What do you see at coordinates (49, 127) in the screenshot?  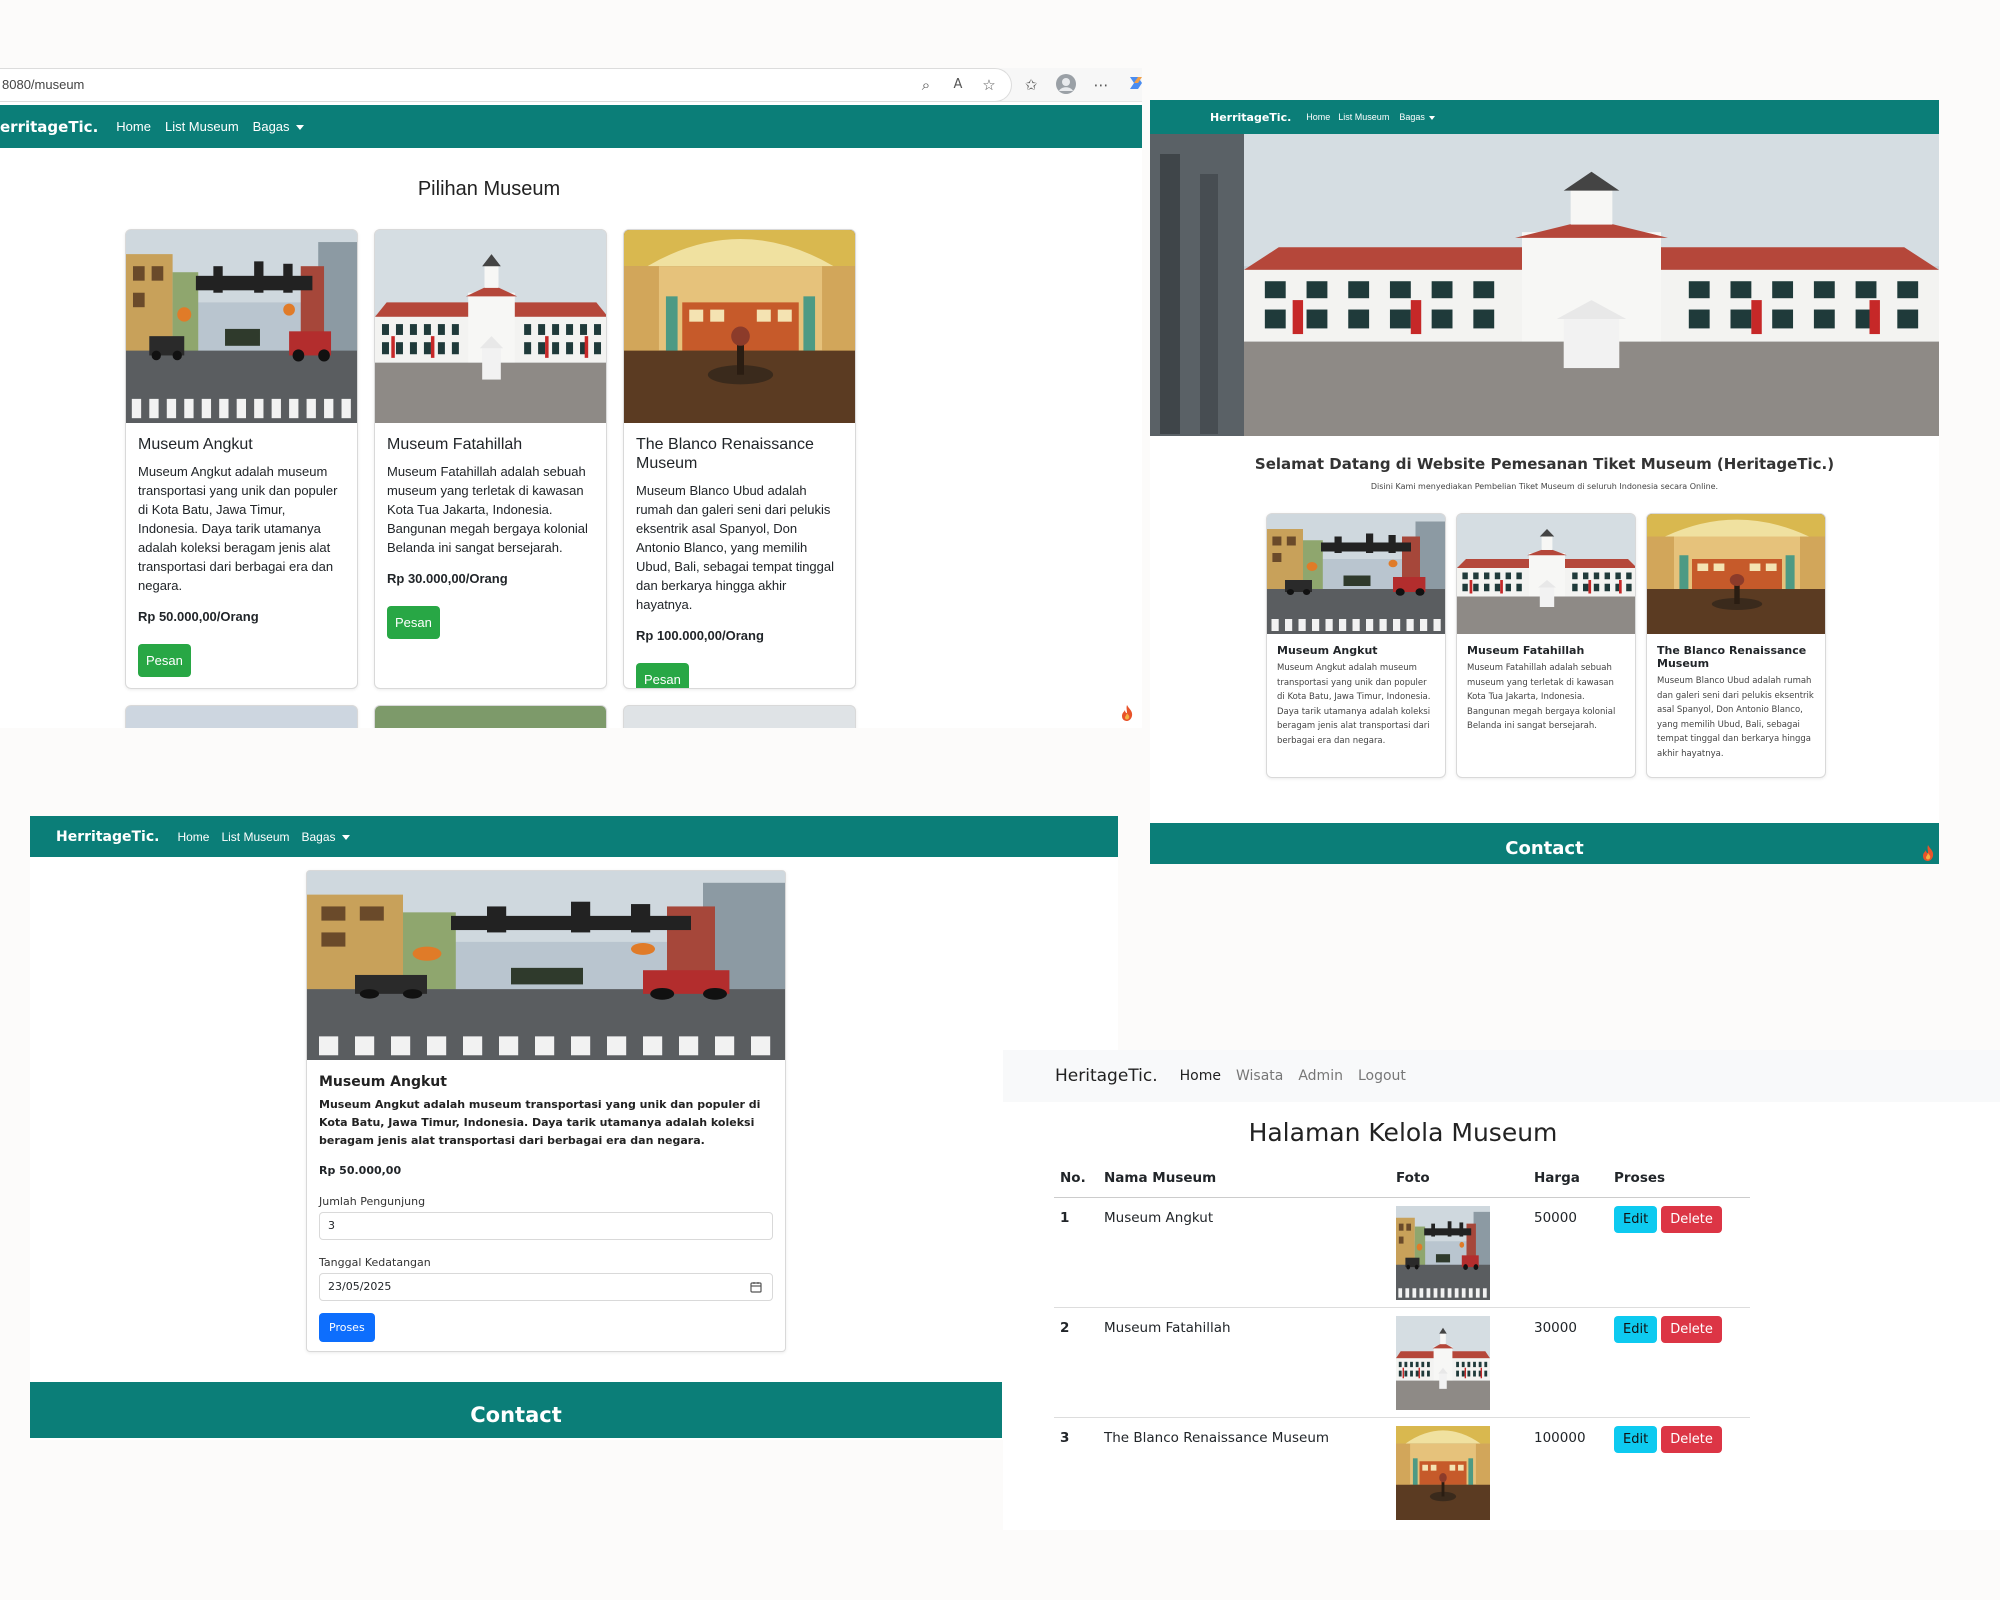 I see `brand-logo: erritageTic.` at bounding box center [49, 127].